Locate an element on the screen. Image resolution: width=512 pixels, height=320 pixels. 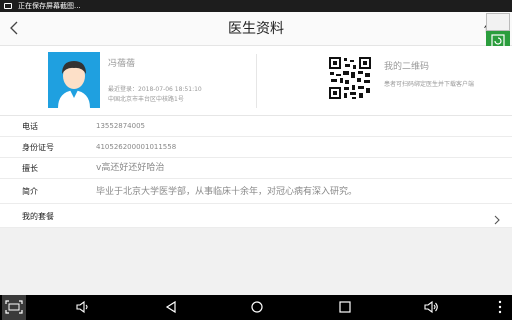
system-navigation-bar is located at coordinates (256, 307).